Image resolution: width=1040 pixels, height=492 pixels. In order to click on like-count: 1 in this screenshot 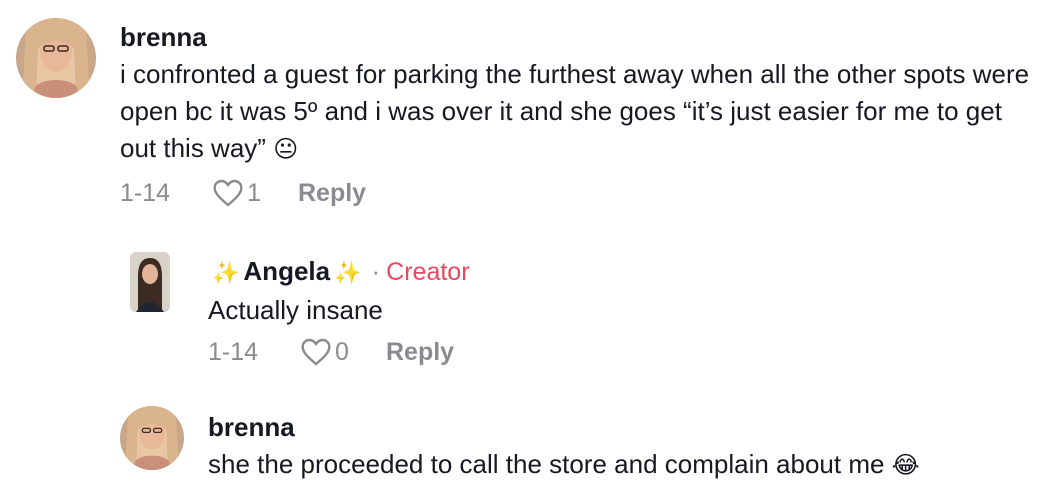, I will do `click(254, 192)`.